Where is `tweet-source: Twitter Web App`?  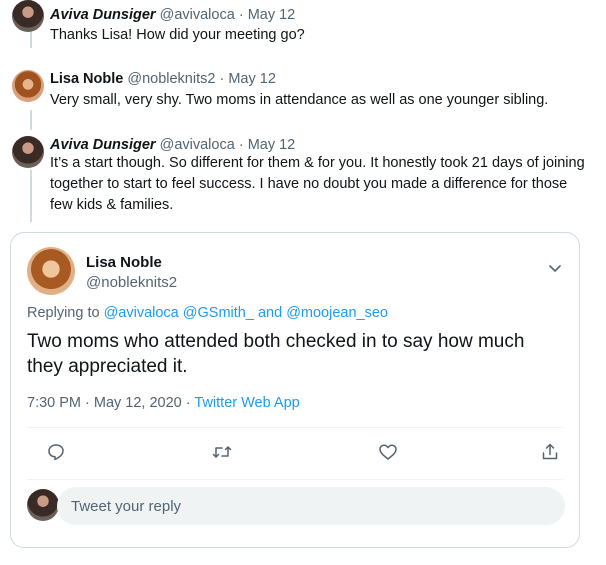 tweet-source: Twitter Web App is located at coordinates (246, 403).